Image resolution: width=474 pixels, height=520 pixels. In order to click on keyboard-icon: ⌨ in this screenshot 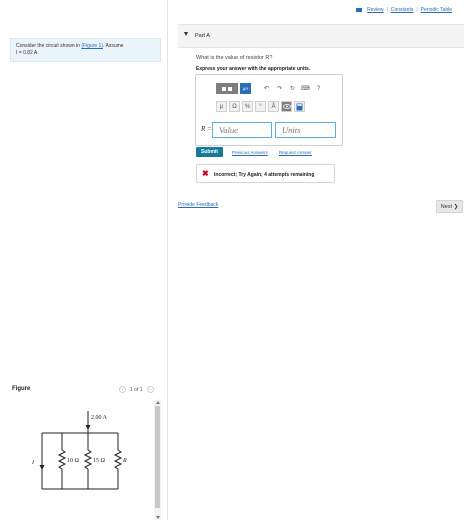, I will do `click(305, 88)`.